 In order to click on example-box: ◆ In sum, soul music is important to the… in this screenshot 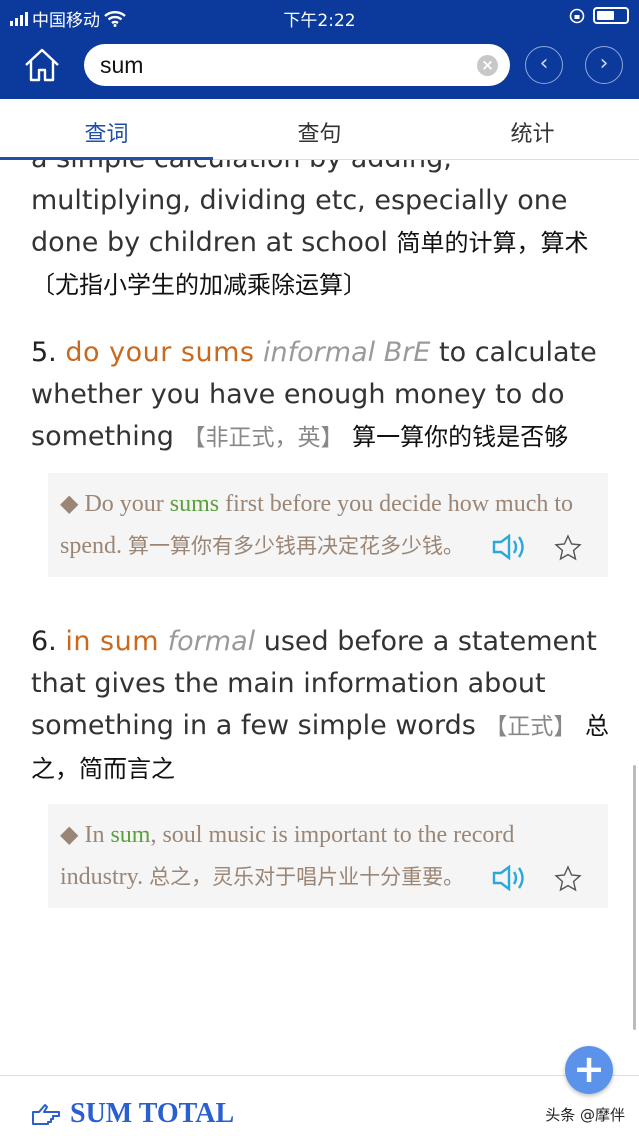, I will do `click(328, 856)`.